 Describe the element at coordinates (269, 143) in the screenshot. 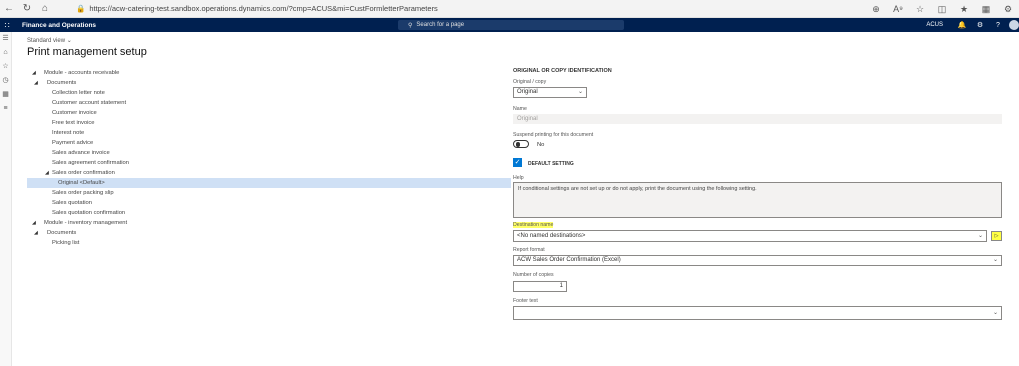

I see `tree-row: Payment advice` at that location.